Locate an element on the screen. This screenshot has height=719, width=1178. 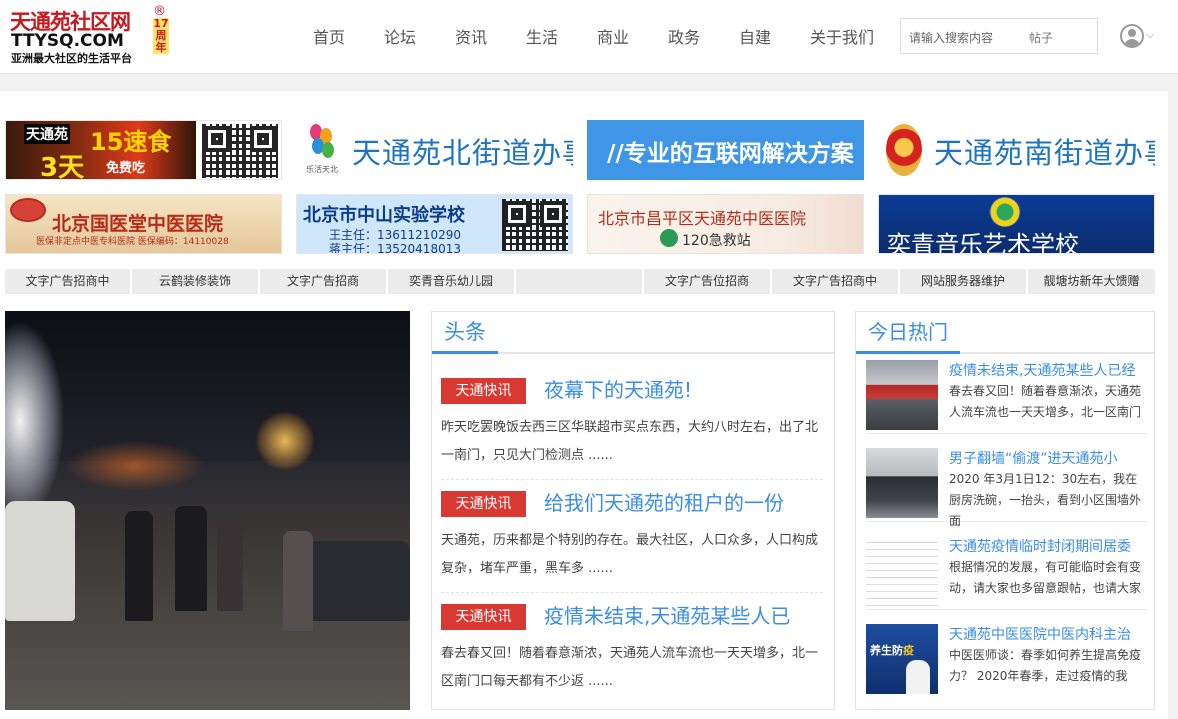
article-title: 给我们天通苑的租户的一份 is located at coordinates (664, 501).